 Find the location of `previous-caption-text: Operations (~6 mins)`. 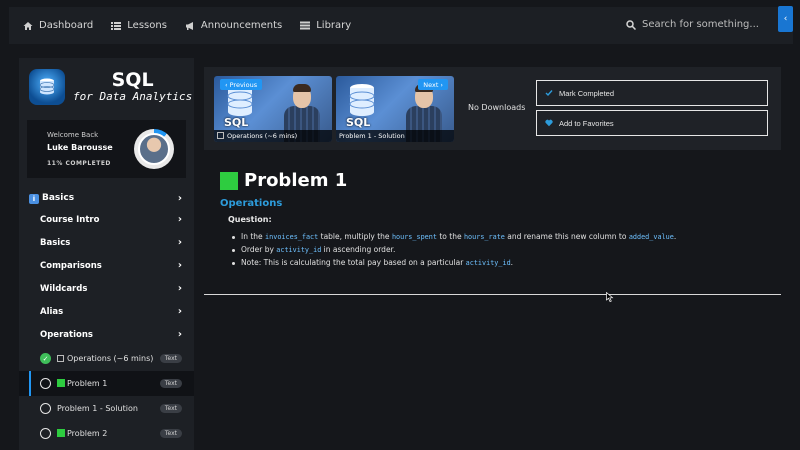

previous-caption-text: Operations (~6 mins) is located at coordinates (262, 136).